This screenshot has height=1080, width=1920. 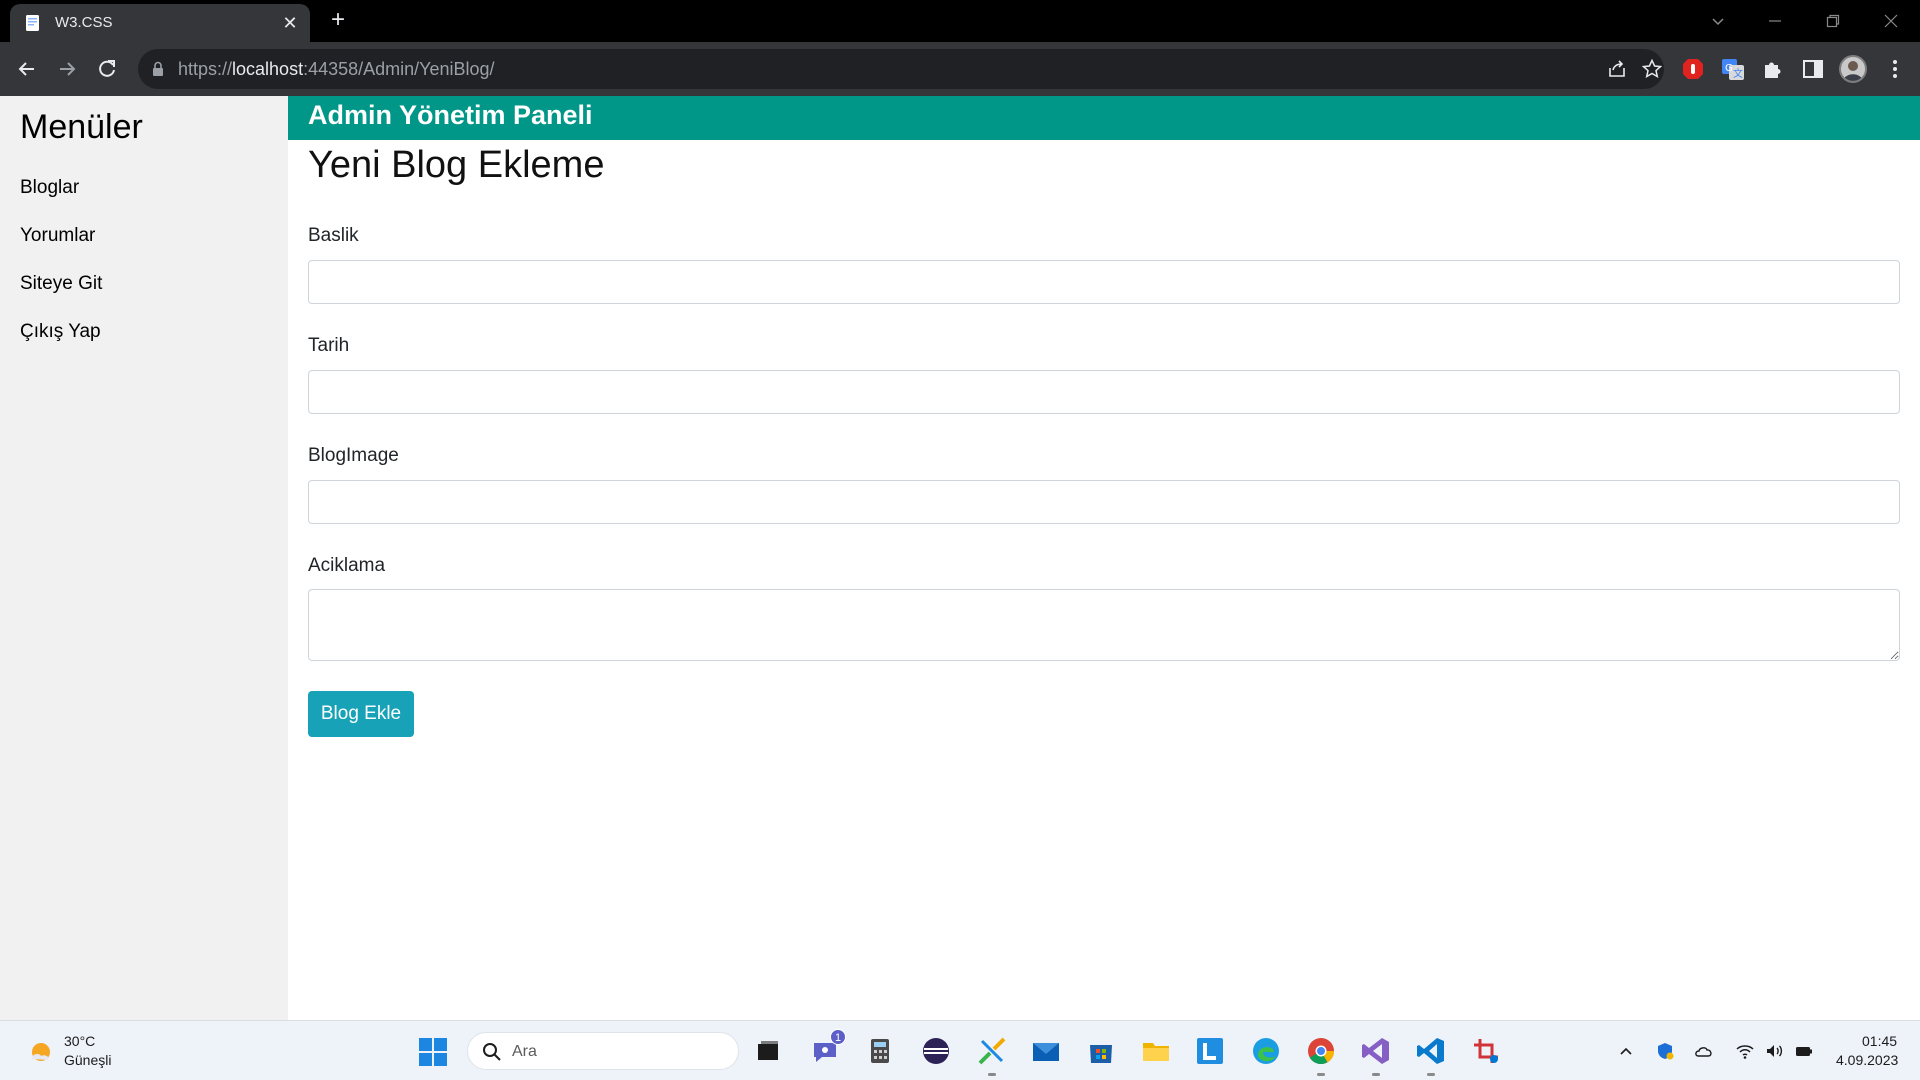 What do you see at coordinates (992, 1055) in the screenshot?
I see `dev-tool-icon` at bounding box center [992, 1055].